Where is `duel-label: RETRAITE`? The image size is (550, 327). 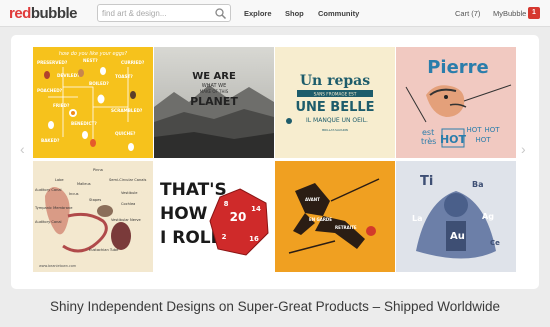
duel-label: RETRAITE is located at coordinates (346, 227).